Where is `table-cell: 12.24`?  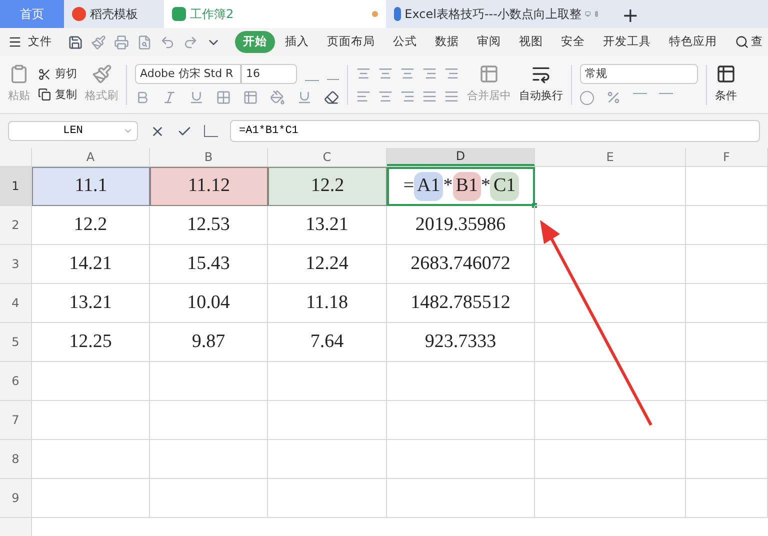 table-cell: 12.24 is located at coordinates (327, 264).